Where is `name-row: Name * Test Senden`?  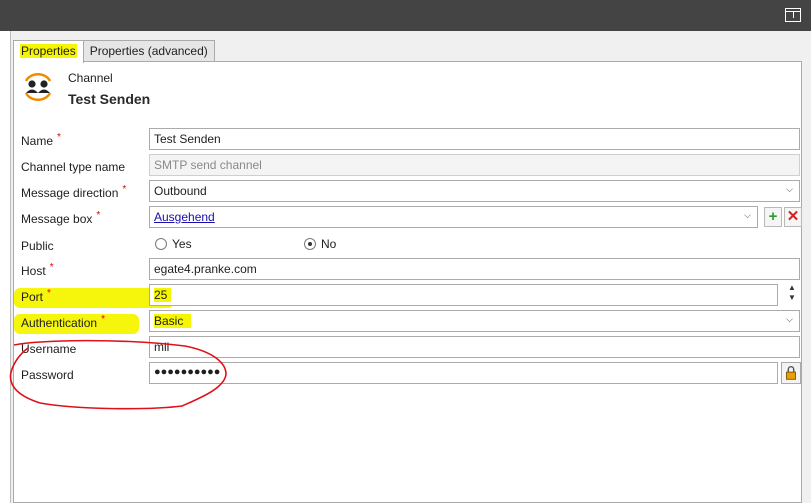 name-row: Name * Test Senden is located at coordinates (408, 138).